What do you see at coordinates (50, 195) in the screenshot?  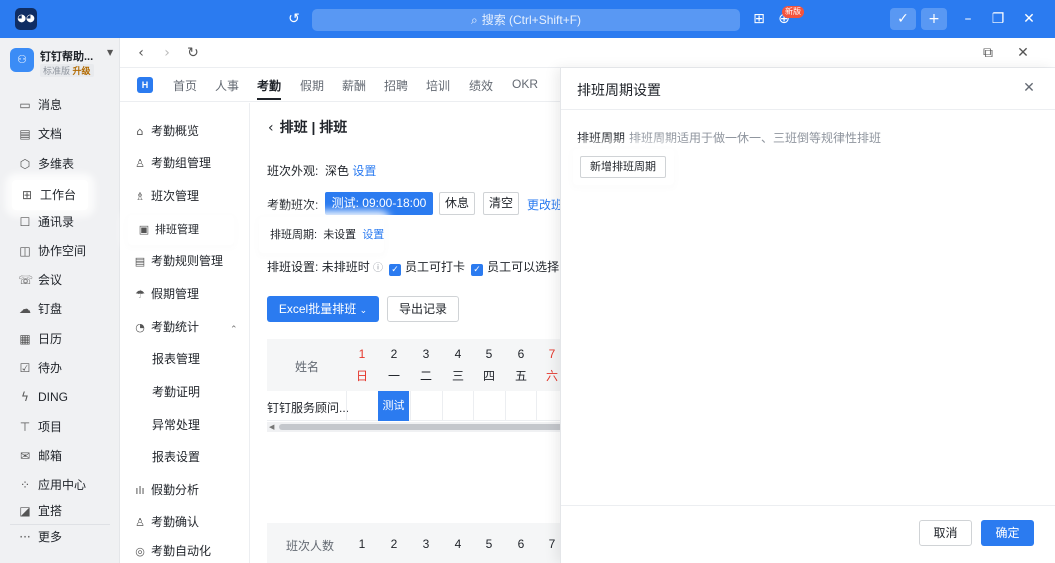 I see `nav-workbench: ⊞ 工作台` at bounding box center [50, 195].